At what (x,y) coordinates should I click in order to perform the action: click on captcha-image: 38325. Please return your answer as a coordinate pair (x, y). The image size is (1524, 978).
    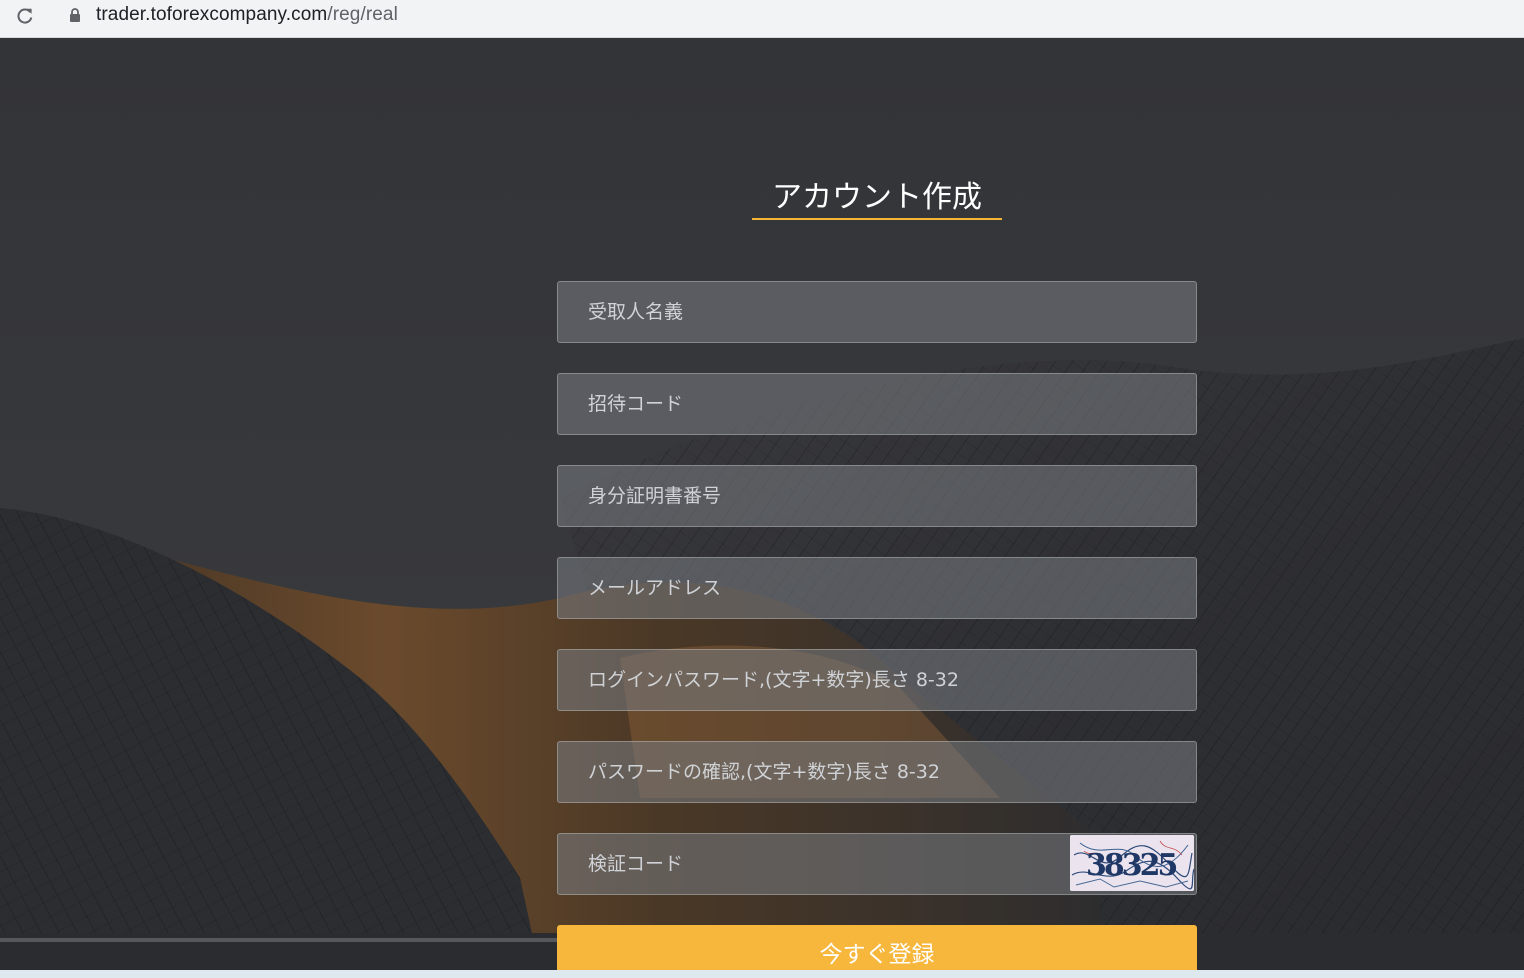
    Looking at the image, I should click on (1132, 863).